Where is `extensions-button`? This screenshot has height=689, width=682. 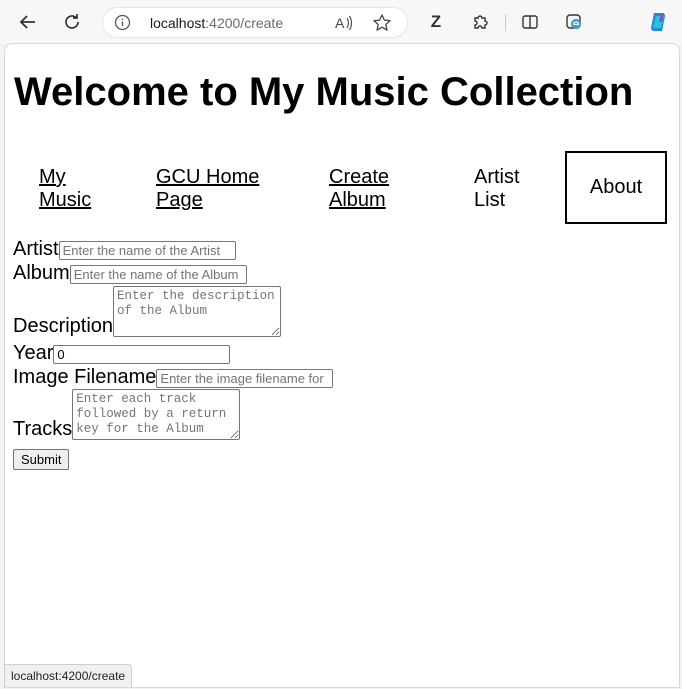 extensions-button is located at coordinates (481, 22).